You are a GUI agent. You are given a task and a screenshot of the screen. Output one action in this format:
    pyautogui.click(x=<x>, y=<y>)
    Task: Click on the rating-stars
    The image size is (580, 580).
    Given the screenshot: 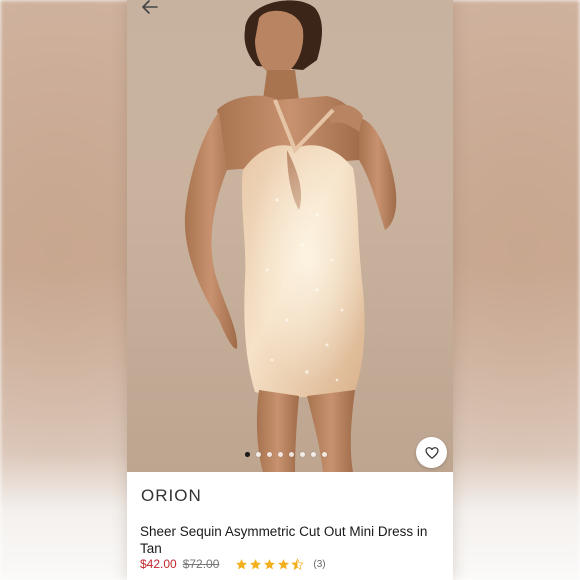 What is the action you would take?
    pyautogui.click(x=270, y=564)
    